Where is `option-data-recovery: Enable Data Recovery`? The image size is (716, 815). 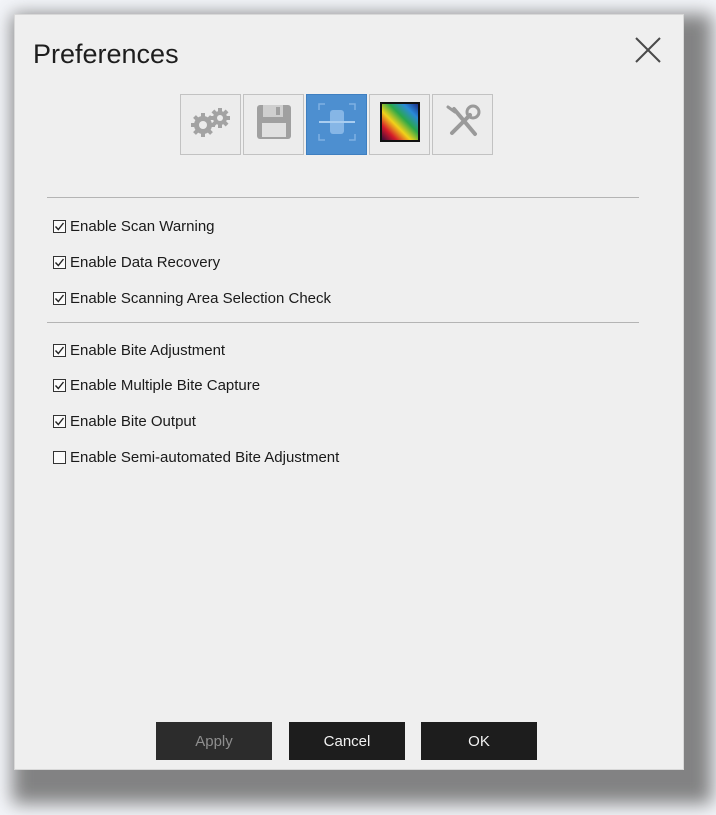
option-data-recovery: Enable Data Recovery is located at coordinates (136, 262).